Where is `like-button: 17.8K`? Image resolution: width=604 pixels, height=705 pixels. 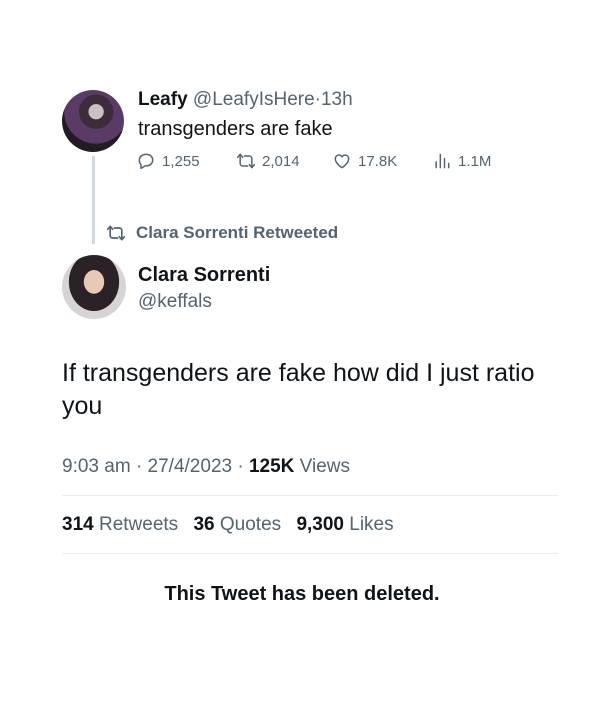 like-button: 17.8K is located at coordinates (364, 161).